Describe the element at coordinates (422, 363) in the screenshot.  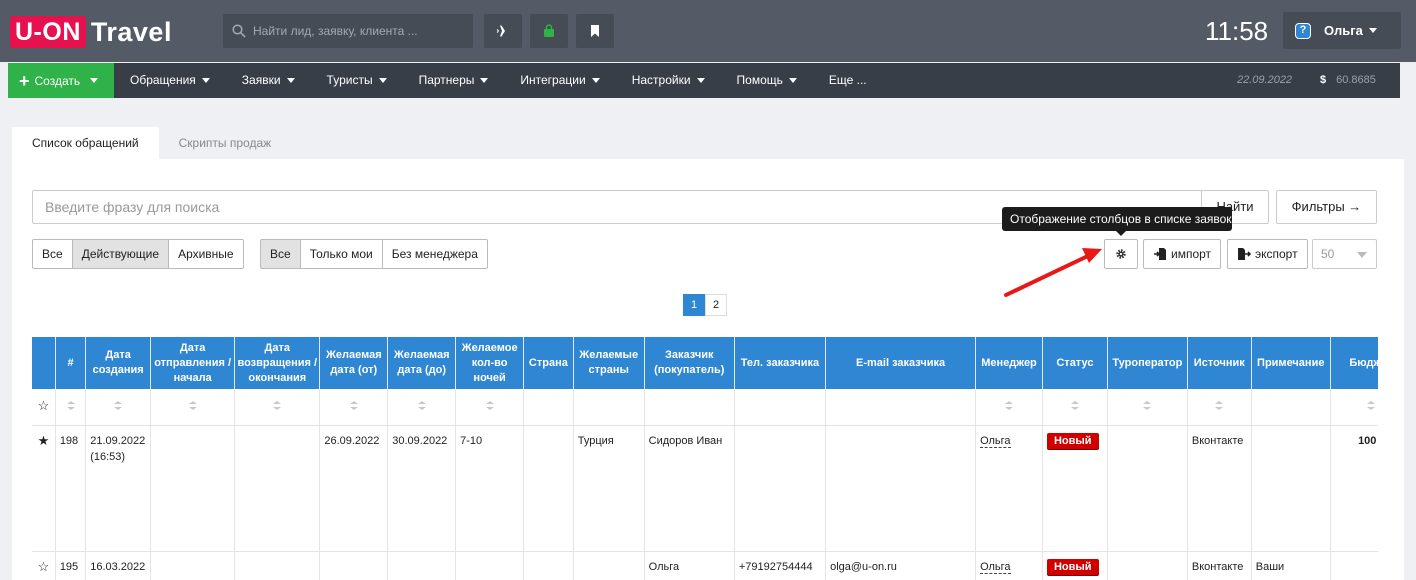
I see `column-header: Желаемая дата (до)` at that location.